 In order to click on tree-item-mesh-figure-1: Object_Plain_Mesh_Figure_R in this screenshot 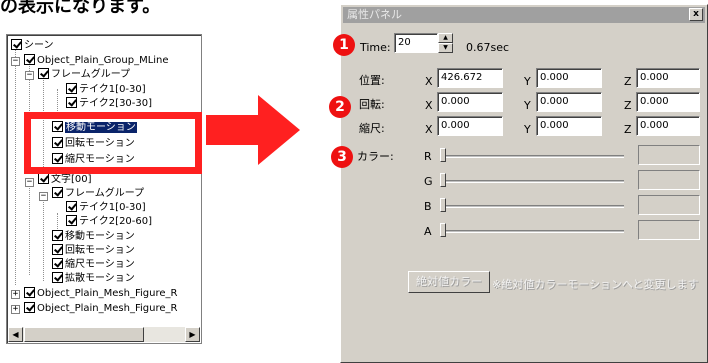, I will do `click(100, 294)`.